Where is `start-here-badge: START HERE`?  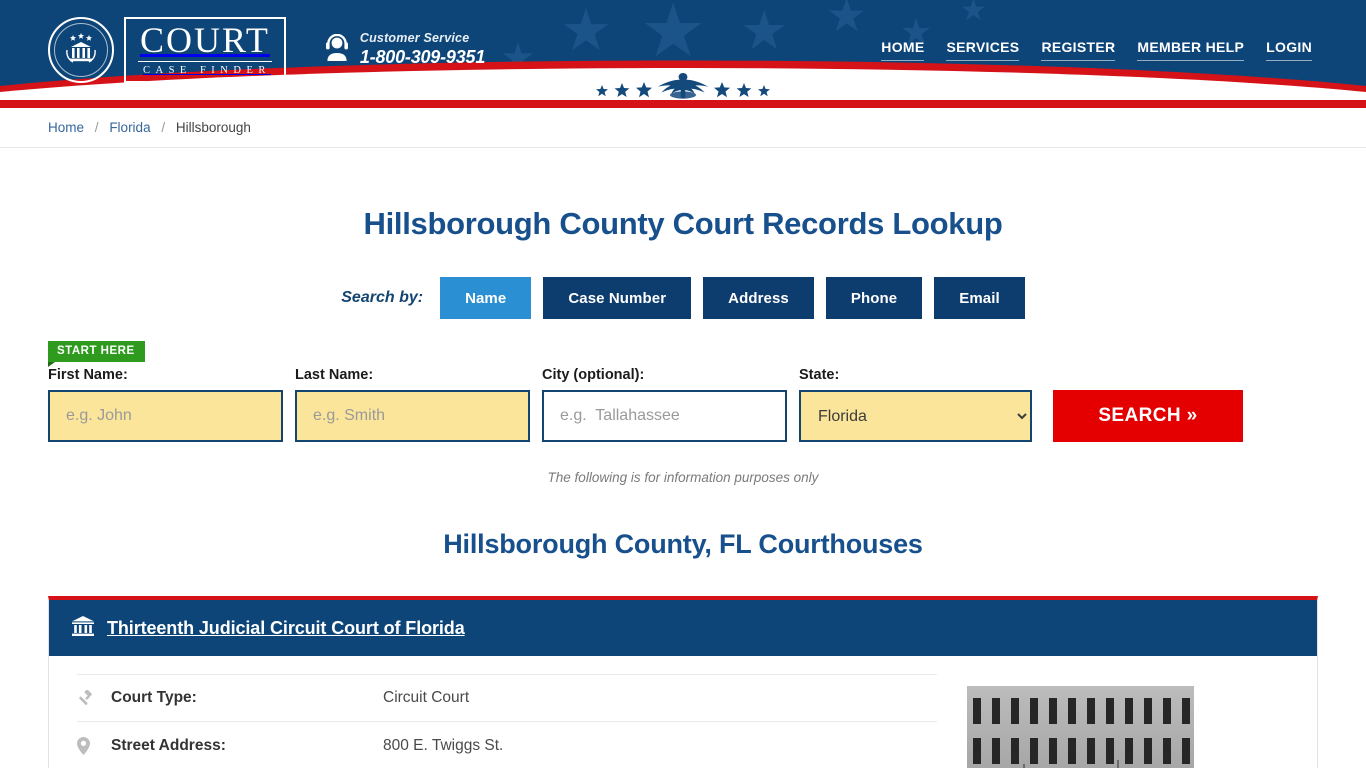 start-here-badge: START HERE is located at coordinates (96, 354).